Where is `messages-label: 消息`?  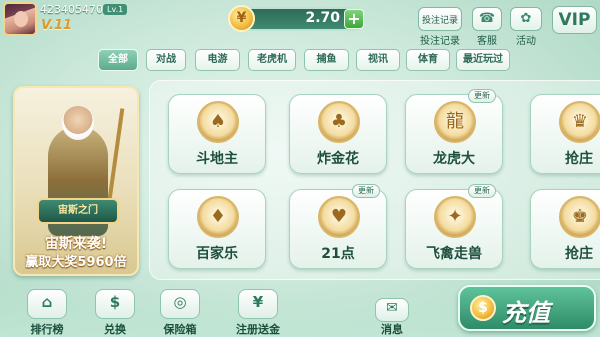 messages-label: 消息 is located at coordinates (392, 329).